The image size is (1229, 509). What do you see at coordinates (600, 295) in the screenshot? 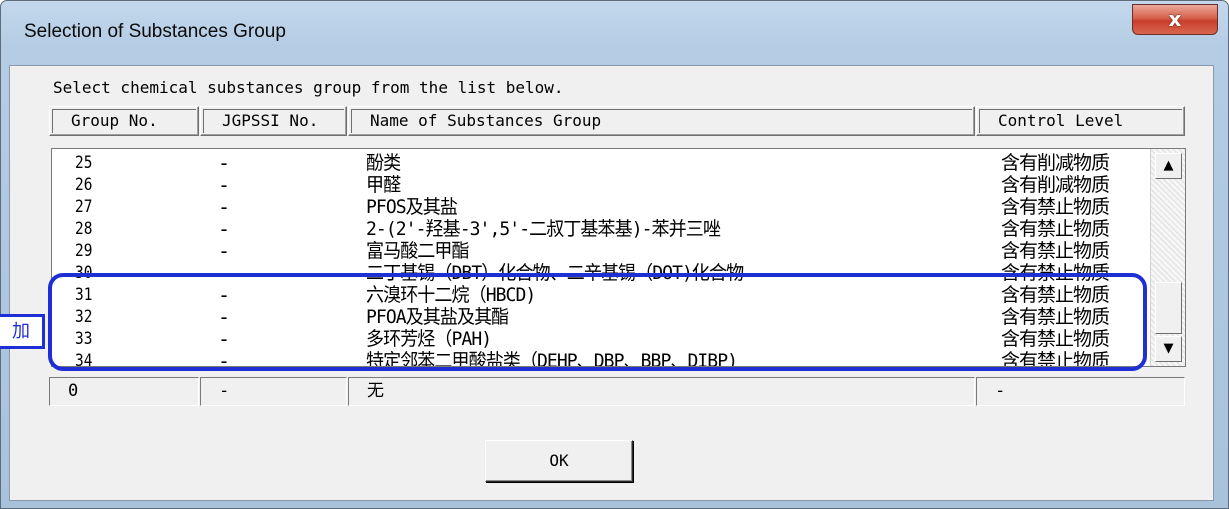
I see `list-item: 31 - 六溴环十二烷（HBCD) 含有禁止物质` at bounding box center [600, 295].